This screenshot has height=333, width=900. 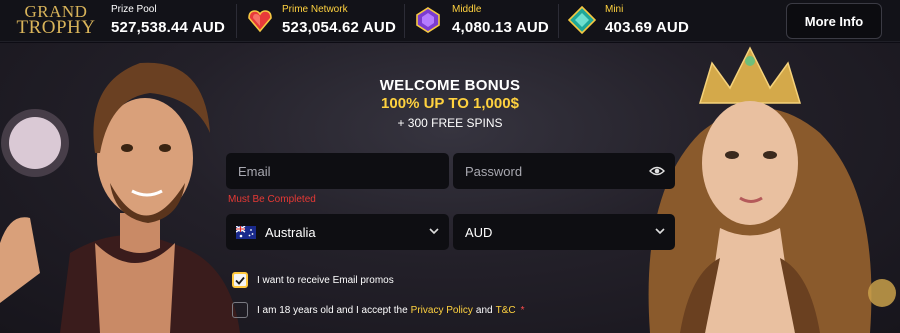 What do you see at coordinates (450, 123) in the screenshot?
I see `bonus-free-spins: + 300 FREE SPINS` at bounding box center [450, 123].